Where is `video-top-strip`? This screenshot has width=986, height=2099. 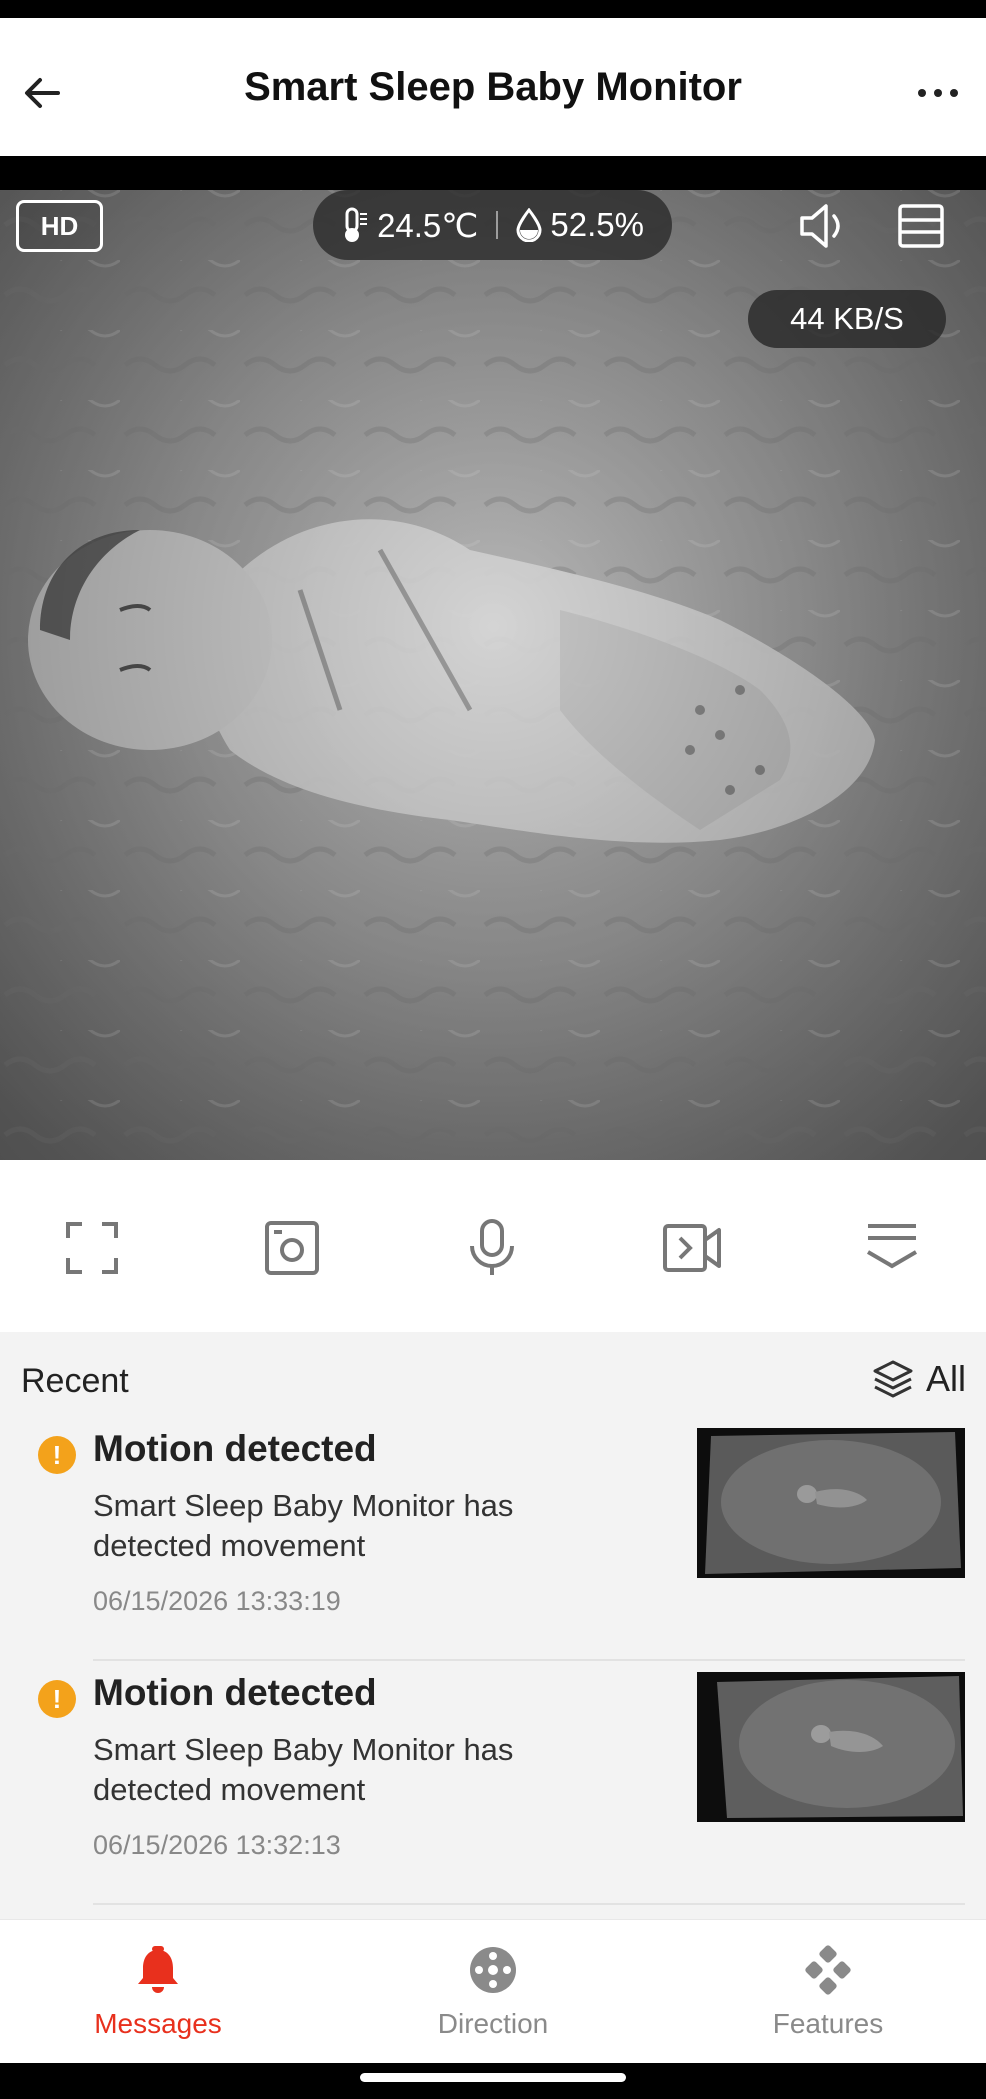 video-top-strip is located at coordinates (493, 173).